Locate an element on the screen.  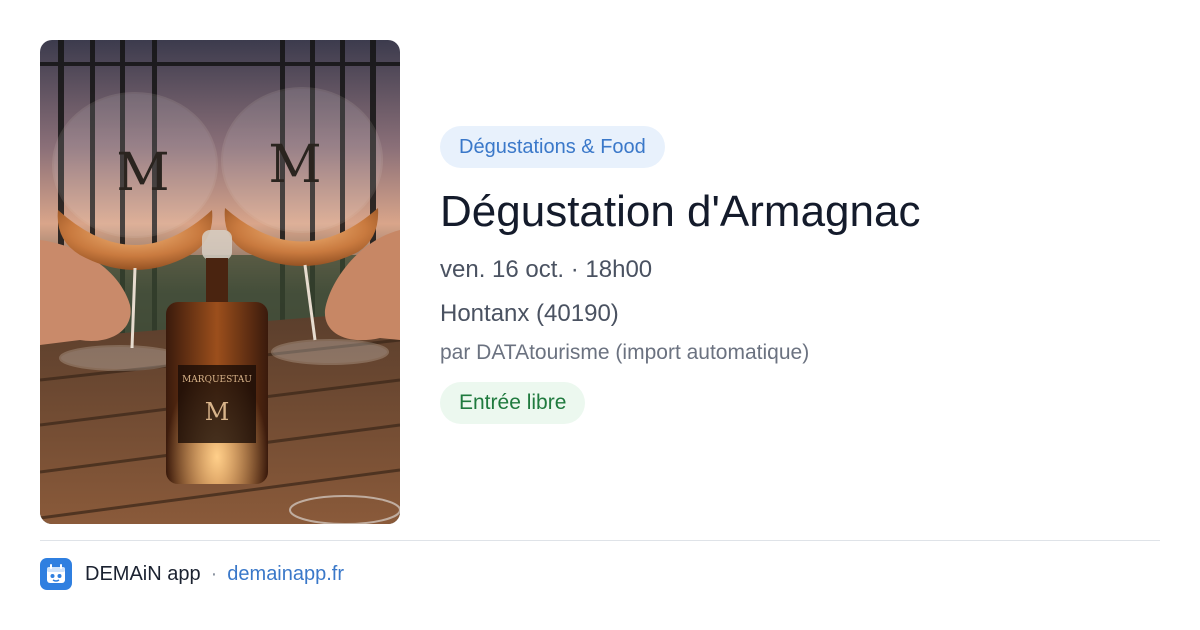
event-datetime: ven. 16 oct. · 18h00 is located at coordinates (546, 269).